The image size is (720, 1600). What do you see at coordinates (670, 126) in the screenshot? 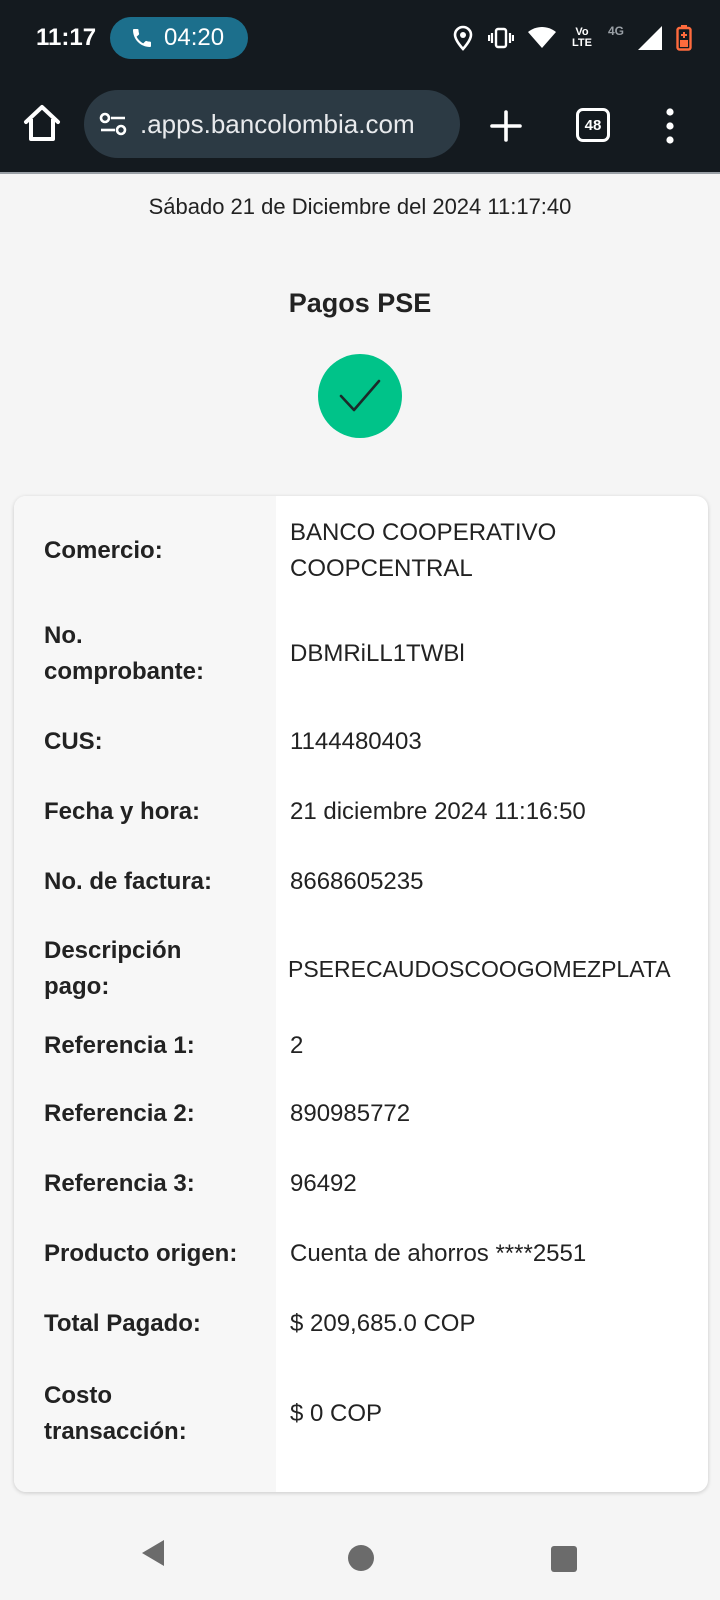
I see `more-options-icon` at bounding box center [670, 126].